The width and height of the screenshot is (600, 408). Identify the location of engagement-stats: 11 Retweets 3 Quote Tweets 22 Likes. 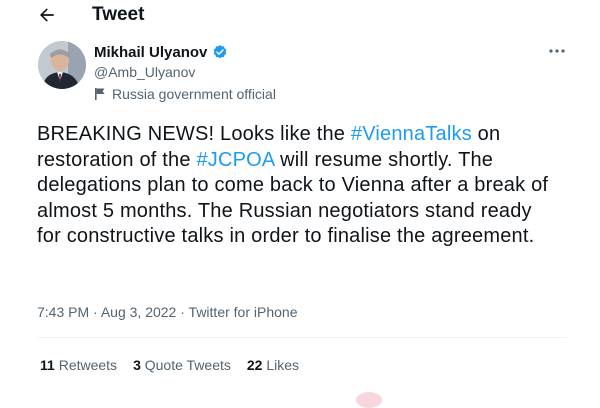
(169, 365).